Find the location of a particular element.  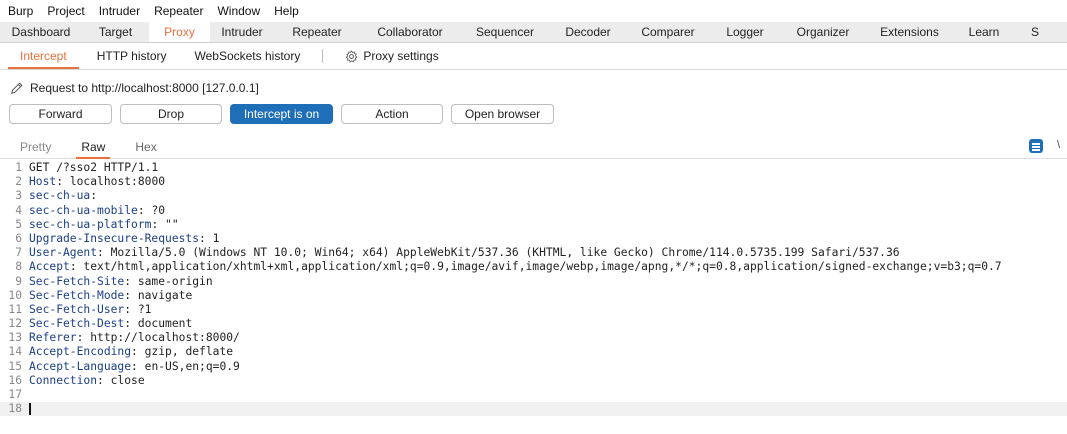

tab-websockets-history: WebSockets history is located at coordinates (244, 56).